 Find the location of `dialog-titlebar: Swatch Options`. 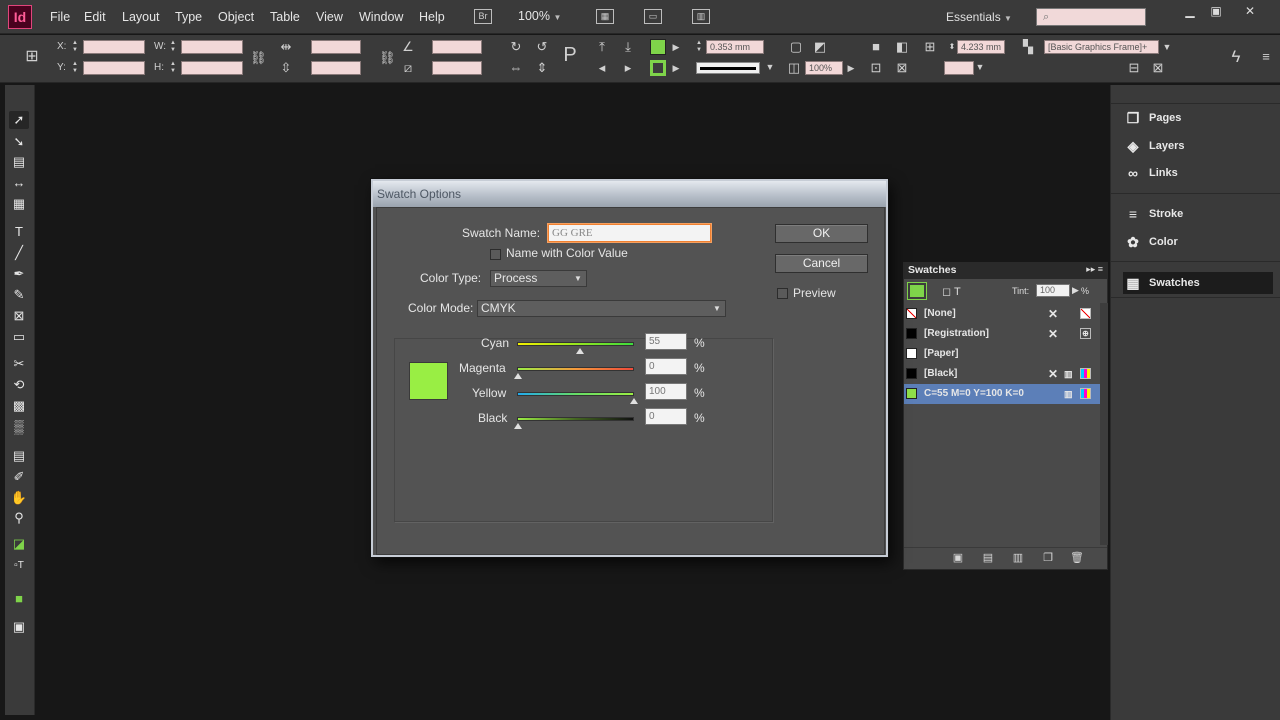

dialog-titlebar: Swatch Options is located at coordinates (629, 194).